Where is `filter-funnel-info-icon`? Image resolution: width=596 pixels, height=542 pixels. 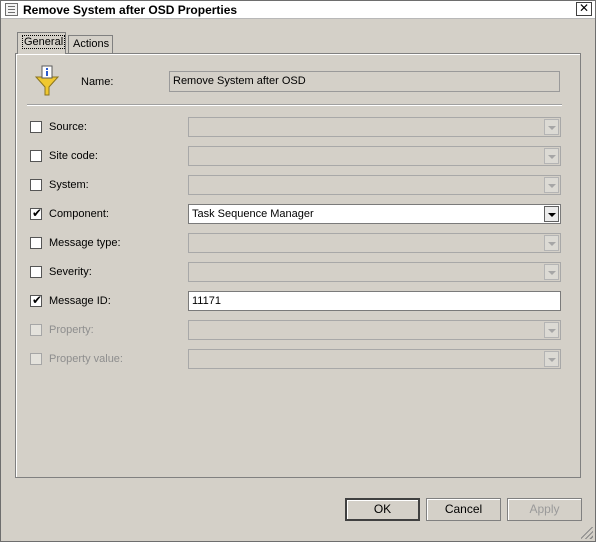
filter-funnel-info-icon is located at coordinates (47, 80).